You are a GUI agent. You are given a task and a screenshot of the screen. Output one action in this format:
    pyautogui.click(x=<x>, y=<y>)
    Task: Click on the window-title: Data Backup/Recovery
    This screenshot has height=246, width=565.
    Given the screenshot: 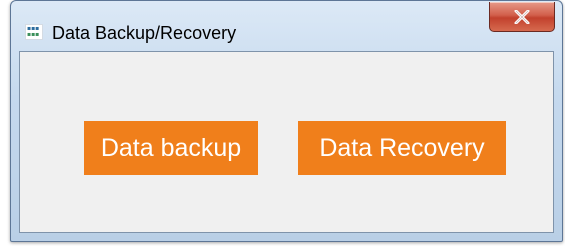 What is the action you would take?
    pyautogui.click(x=144, y=33)
    